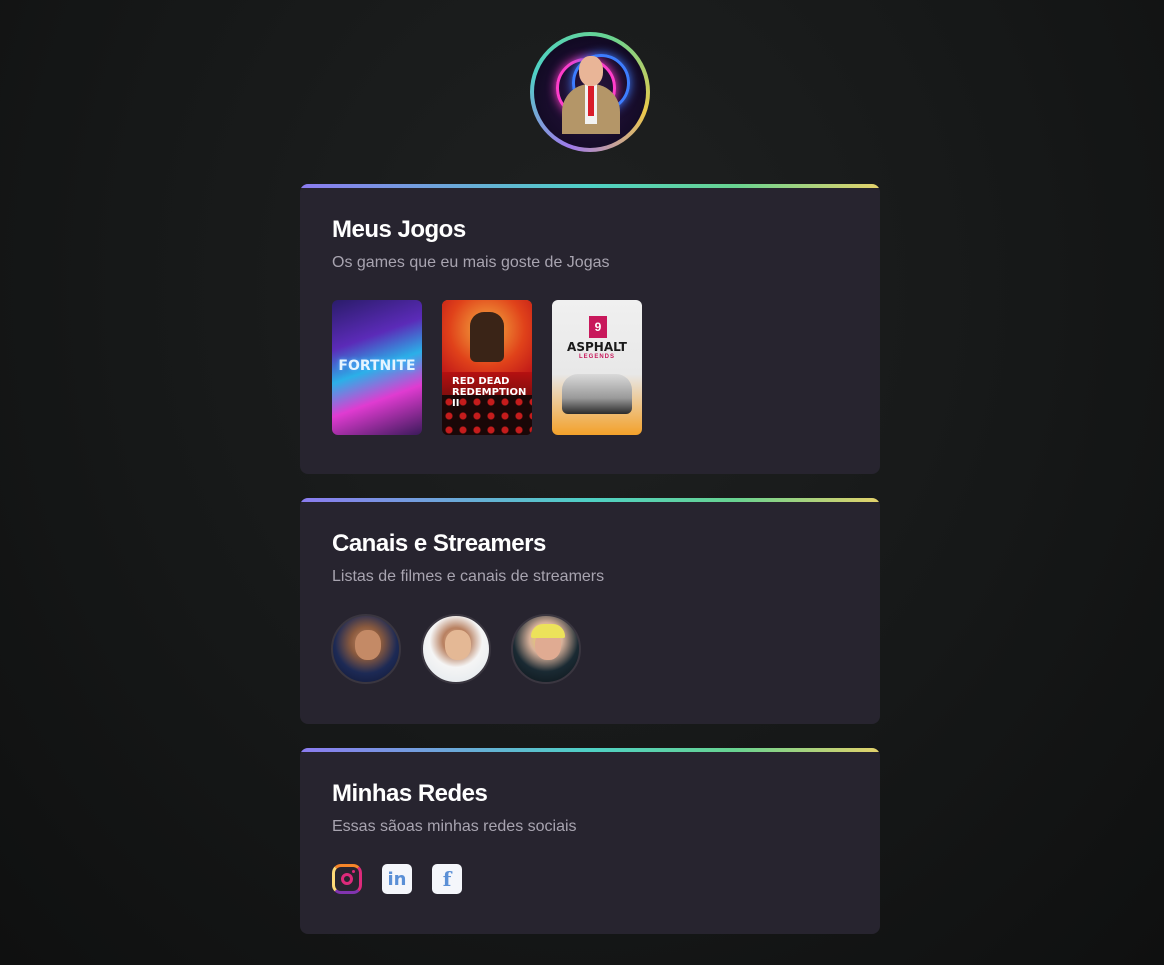 The width and height of the screenshot is (1164, 965). I want to click on instagram-icon, so click(347, 879).